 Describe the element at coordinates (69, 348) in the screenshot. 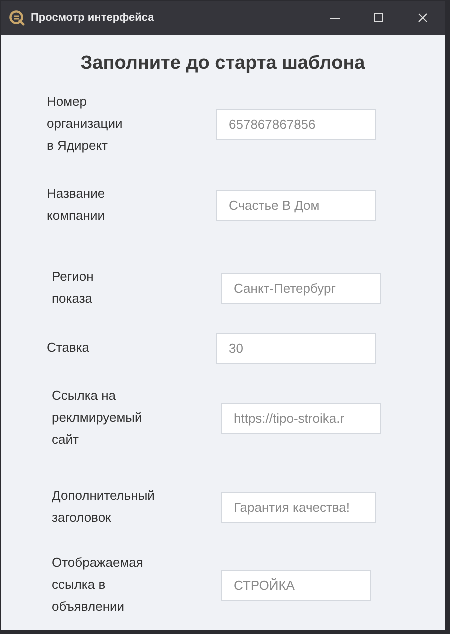

I see `field-label: Ставка` at that location.